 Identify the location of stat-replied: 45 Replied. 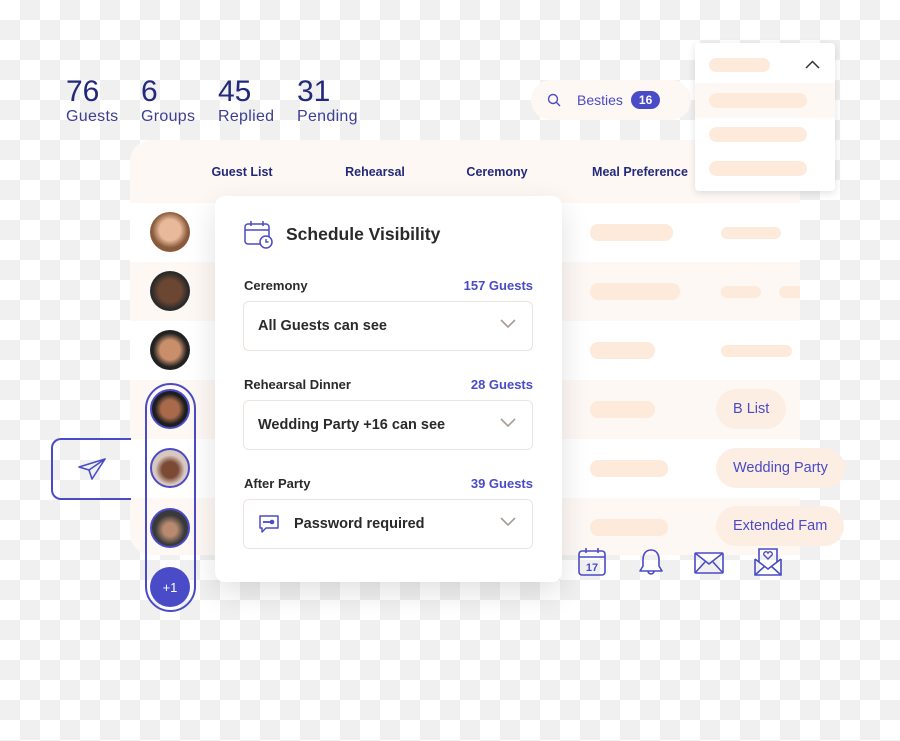
(246, 101).